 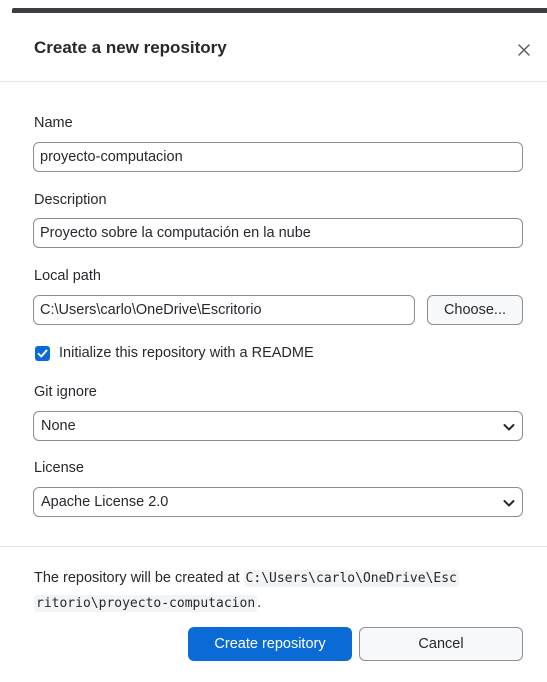 I want to click on close-button, so click(x=524, y=50).